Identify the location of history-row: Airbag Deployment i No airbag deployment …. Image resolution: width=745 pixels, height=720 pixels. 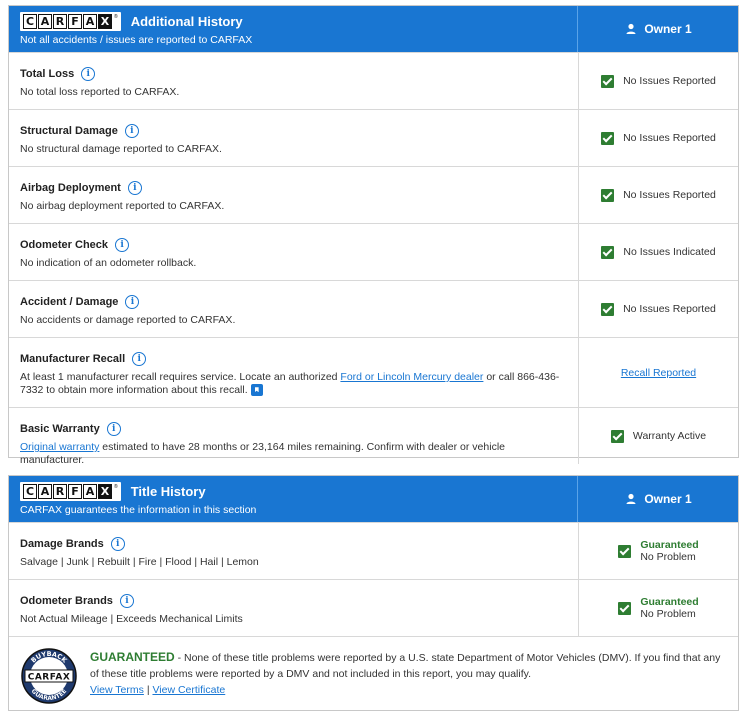
(373, 194).